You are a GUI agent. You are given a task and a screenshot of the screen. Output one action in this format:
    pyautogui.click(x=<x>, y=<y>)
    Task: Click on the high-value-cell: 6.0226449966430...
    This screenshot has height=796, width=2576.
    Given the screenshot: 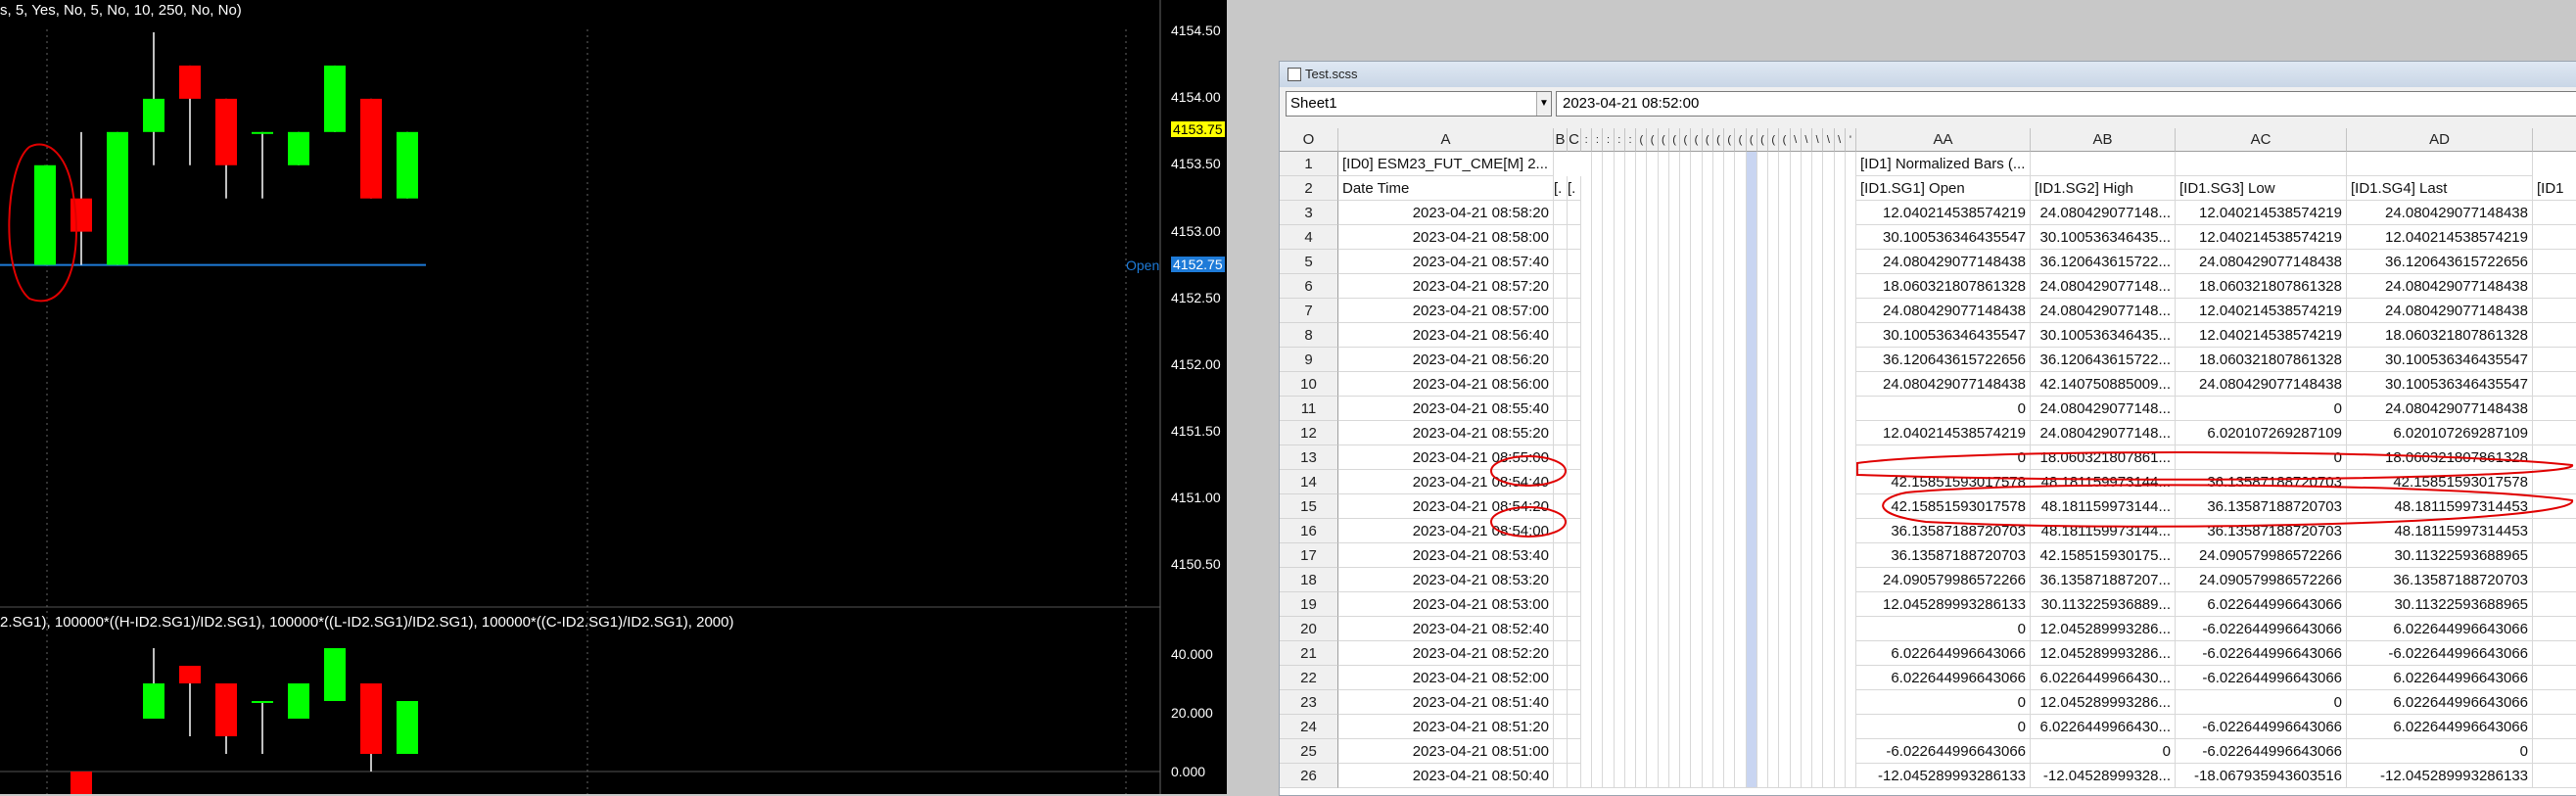 What is the action you would take?
    pyautogui.click(x=2103, y=727)
    